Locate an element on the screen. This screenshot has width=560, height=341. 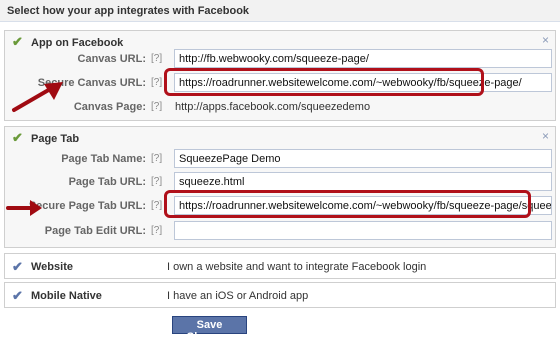
page-tab-url-help: [?] is located at coordinates (156, 181).